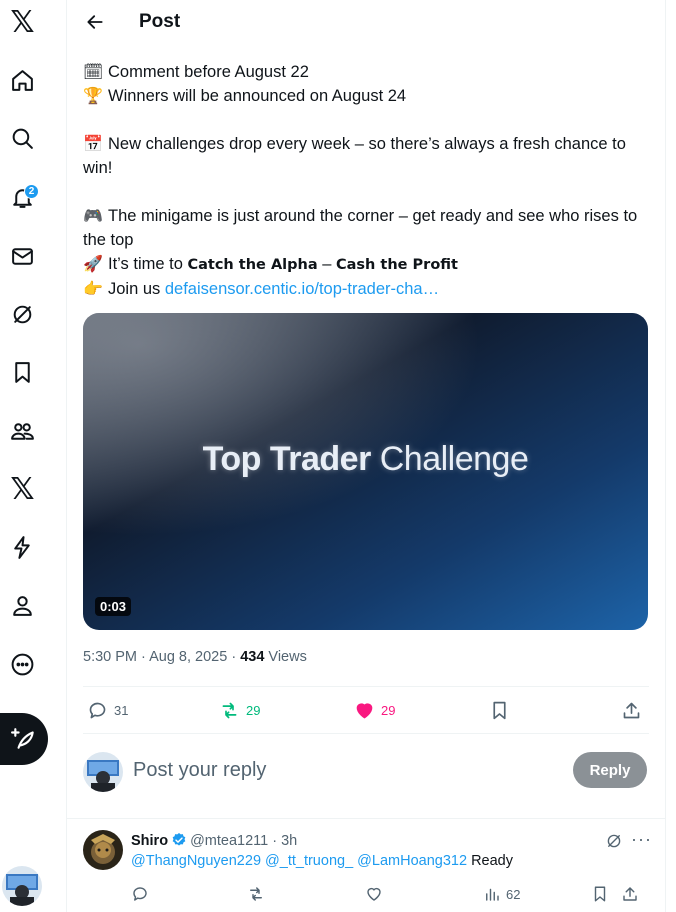 Image resolution: width=676 pixels, height=912 pixels. I want to click on post-line: Comment before August 22, so click(208, 72).